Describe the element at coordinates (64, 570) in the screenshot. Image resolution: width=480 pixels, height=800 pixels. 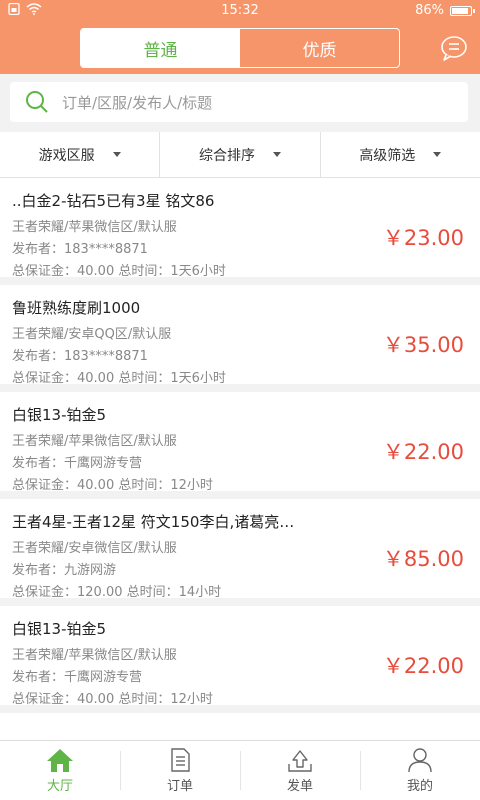
I see `order-publisher: 发布者：九游网游` at that location.